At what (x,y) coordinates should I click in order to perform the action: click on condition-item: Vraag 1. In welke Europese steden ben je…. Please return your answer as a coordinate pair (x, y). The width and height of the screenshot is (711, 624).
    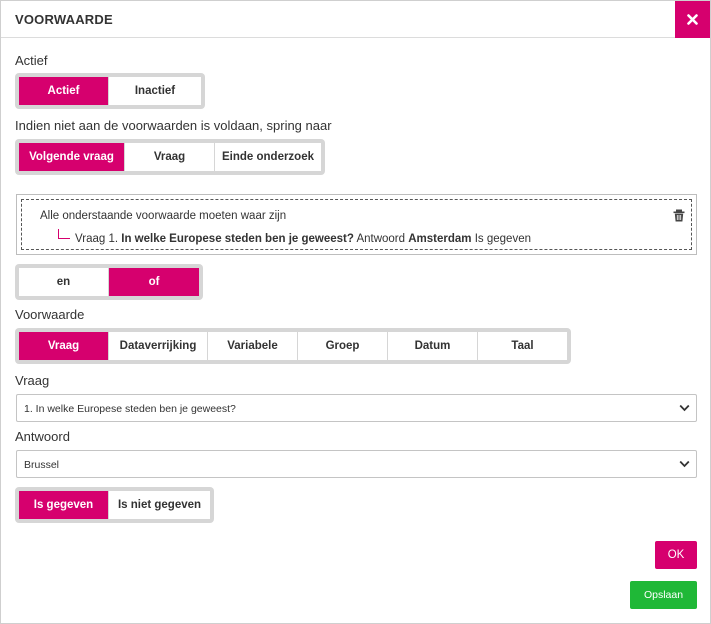
    Looking at the image, I should click on (303, 239).